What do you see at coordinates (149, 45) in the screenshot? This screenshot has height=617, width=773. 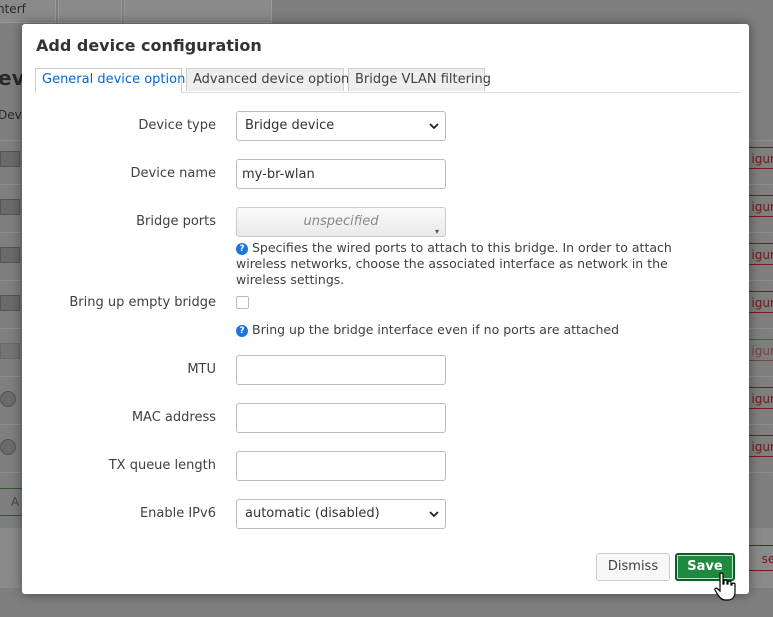 I see `modal-title: Add device configuration` at bounding box center [149, 45].